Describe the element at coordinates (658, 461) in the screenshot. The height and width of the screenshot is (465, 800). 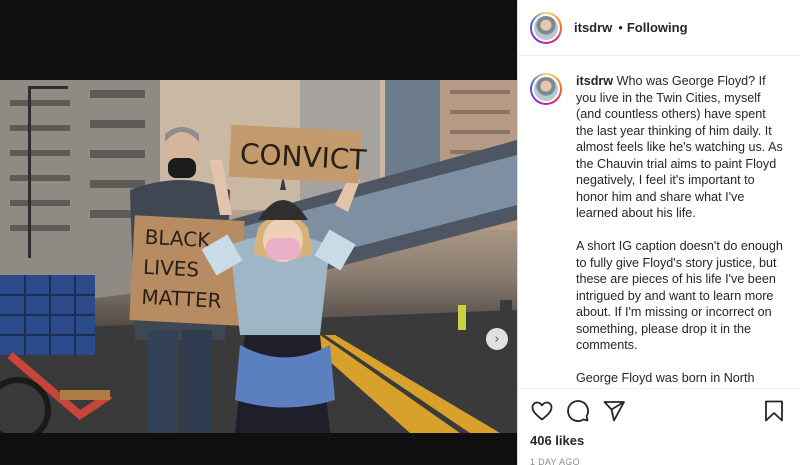
I see `post-timestamp: 1 DAY AGO` at that location.